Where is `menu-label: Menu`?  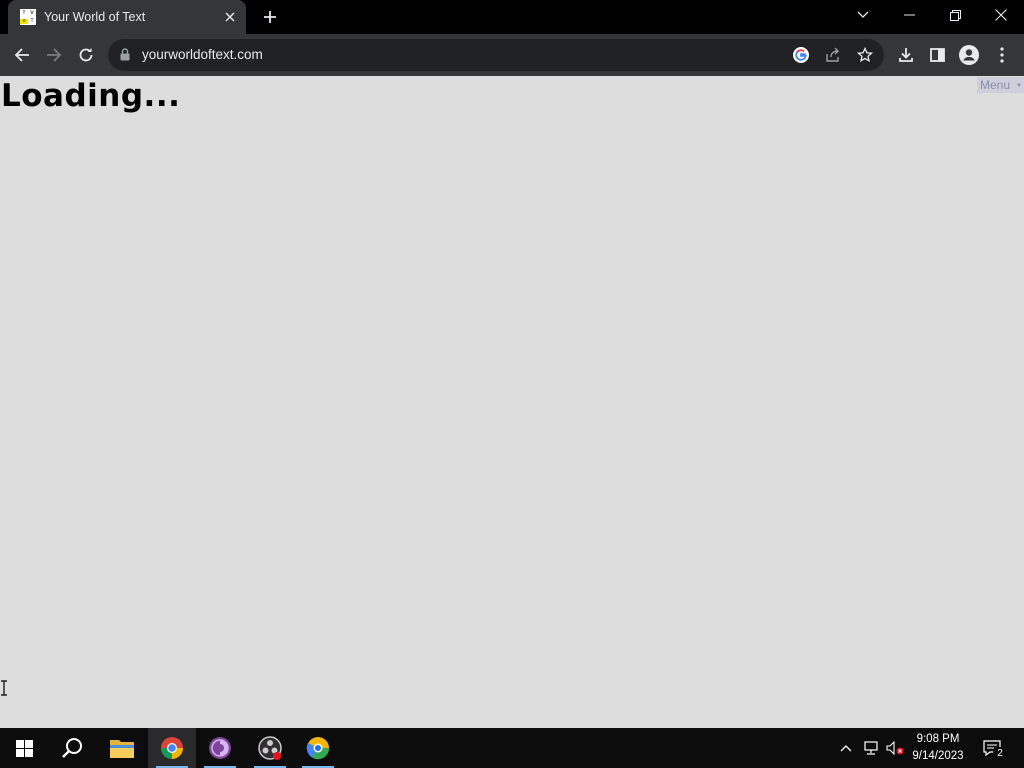
menu-label: Menu is located at coordinates (995, 85).